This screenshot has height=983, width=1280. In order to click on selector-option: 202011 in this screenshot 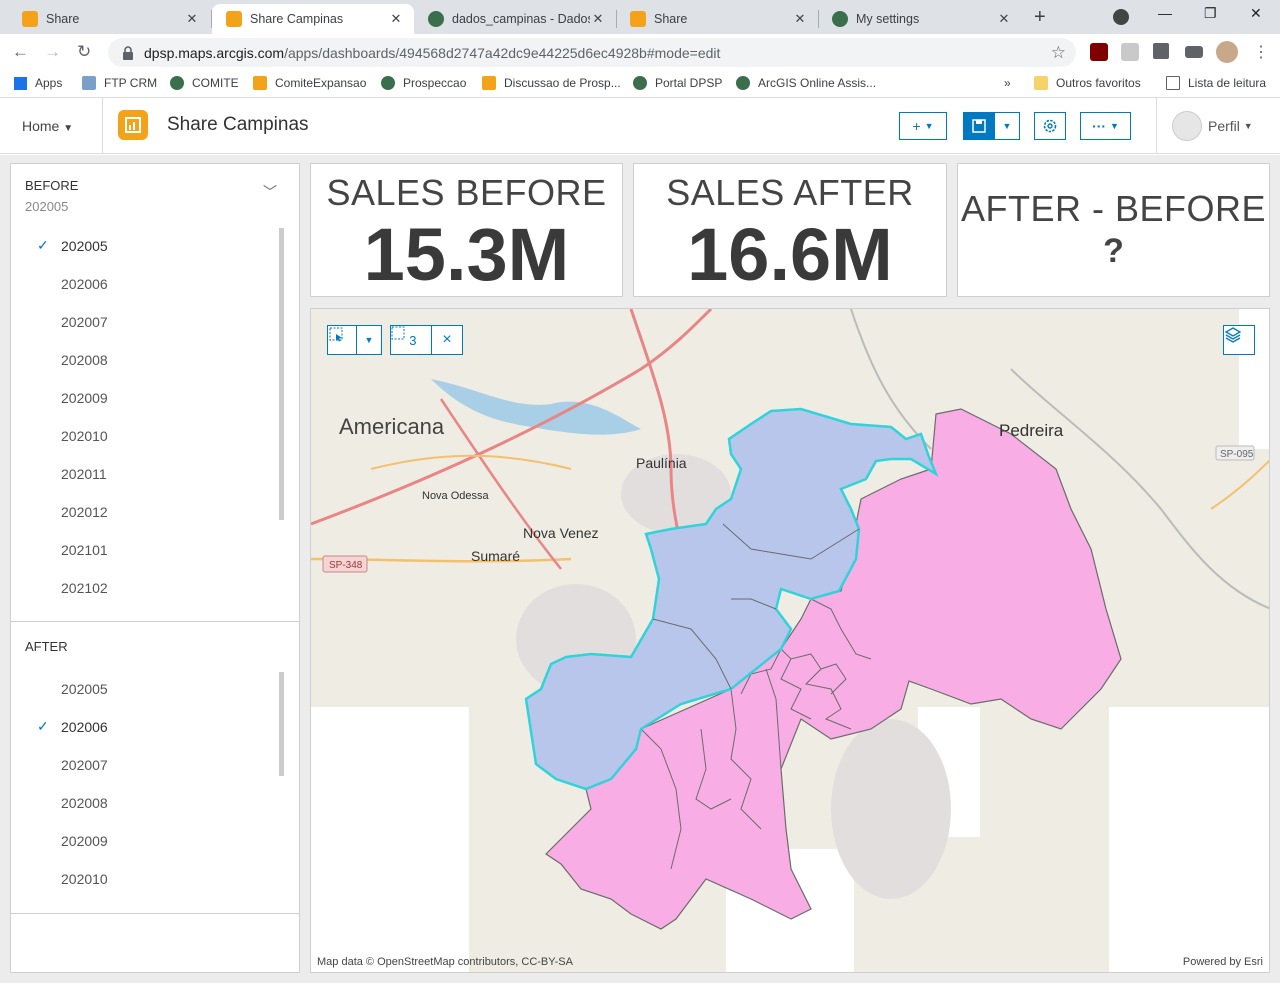, I will do `click(84, 474)`.